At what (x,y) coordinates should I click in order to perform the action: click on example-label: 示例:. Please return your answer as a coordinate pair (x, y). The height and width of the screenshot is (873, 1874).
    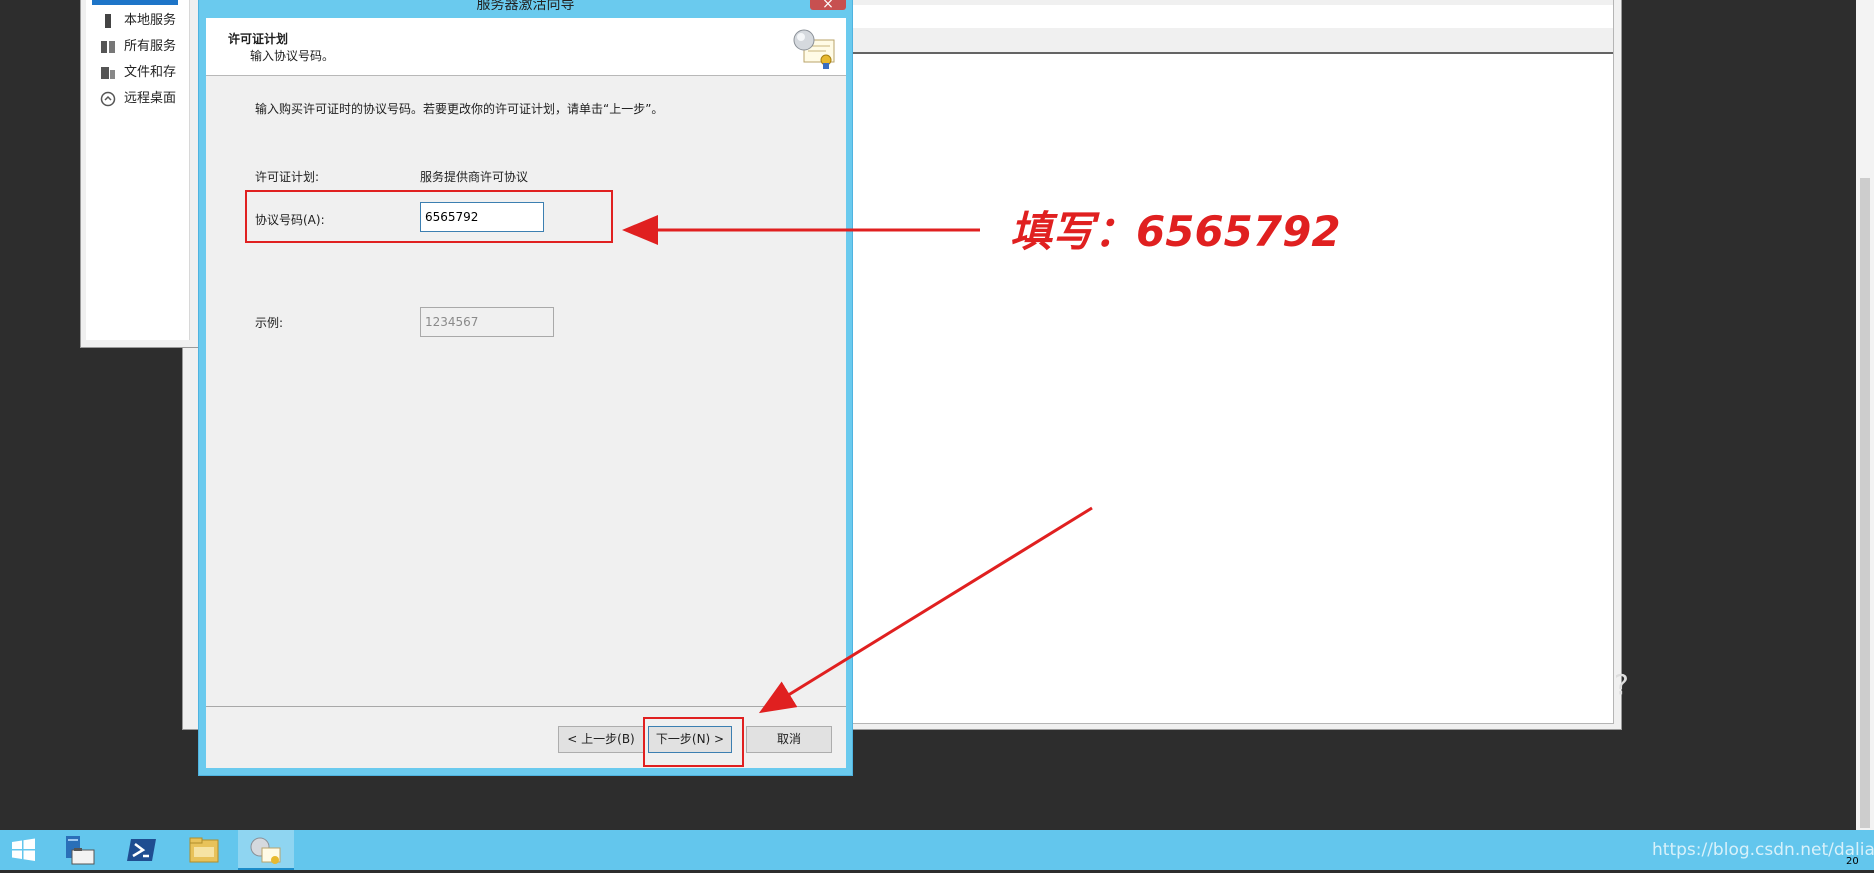
    Looking at the image, I should click on (269, 323).